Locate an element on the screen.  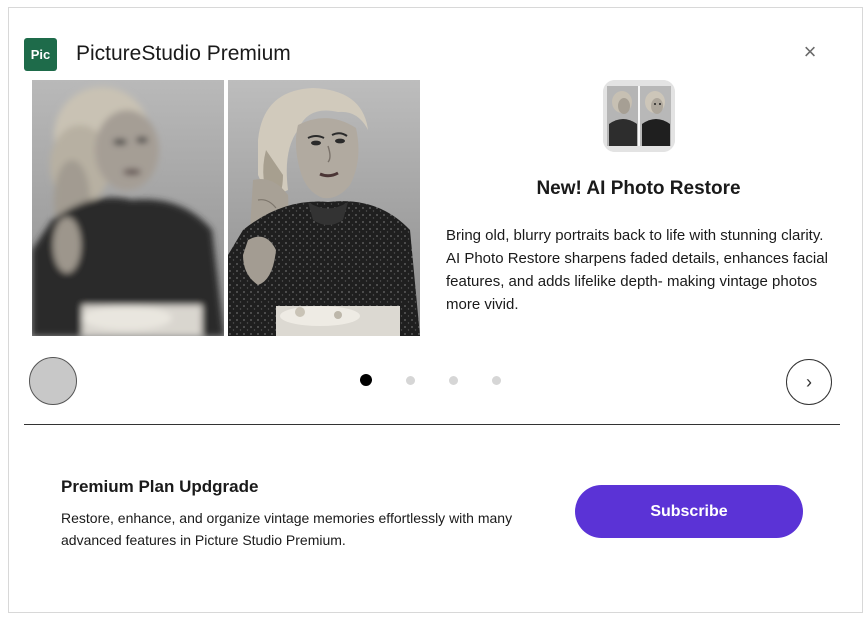
plan-title: Premium Plan Updgrade is located at coordinates (160, 486).